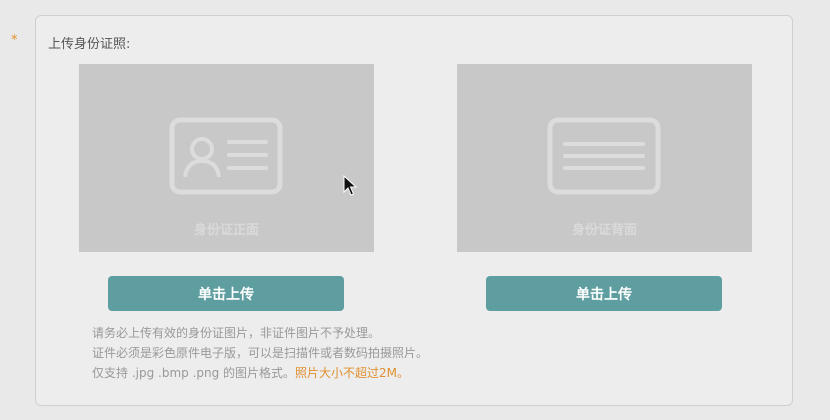 Image resolution: width=830 pixels, height=420 pixels. What do you see at coordinates (604, 293) in the screenshot?
I see `upload-back-button: 单击上传` at bounding box center [604, 293].